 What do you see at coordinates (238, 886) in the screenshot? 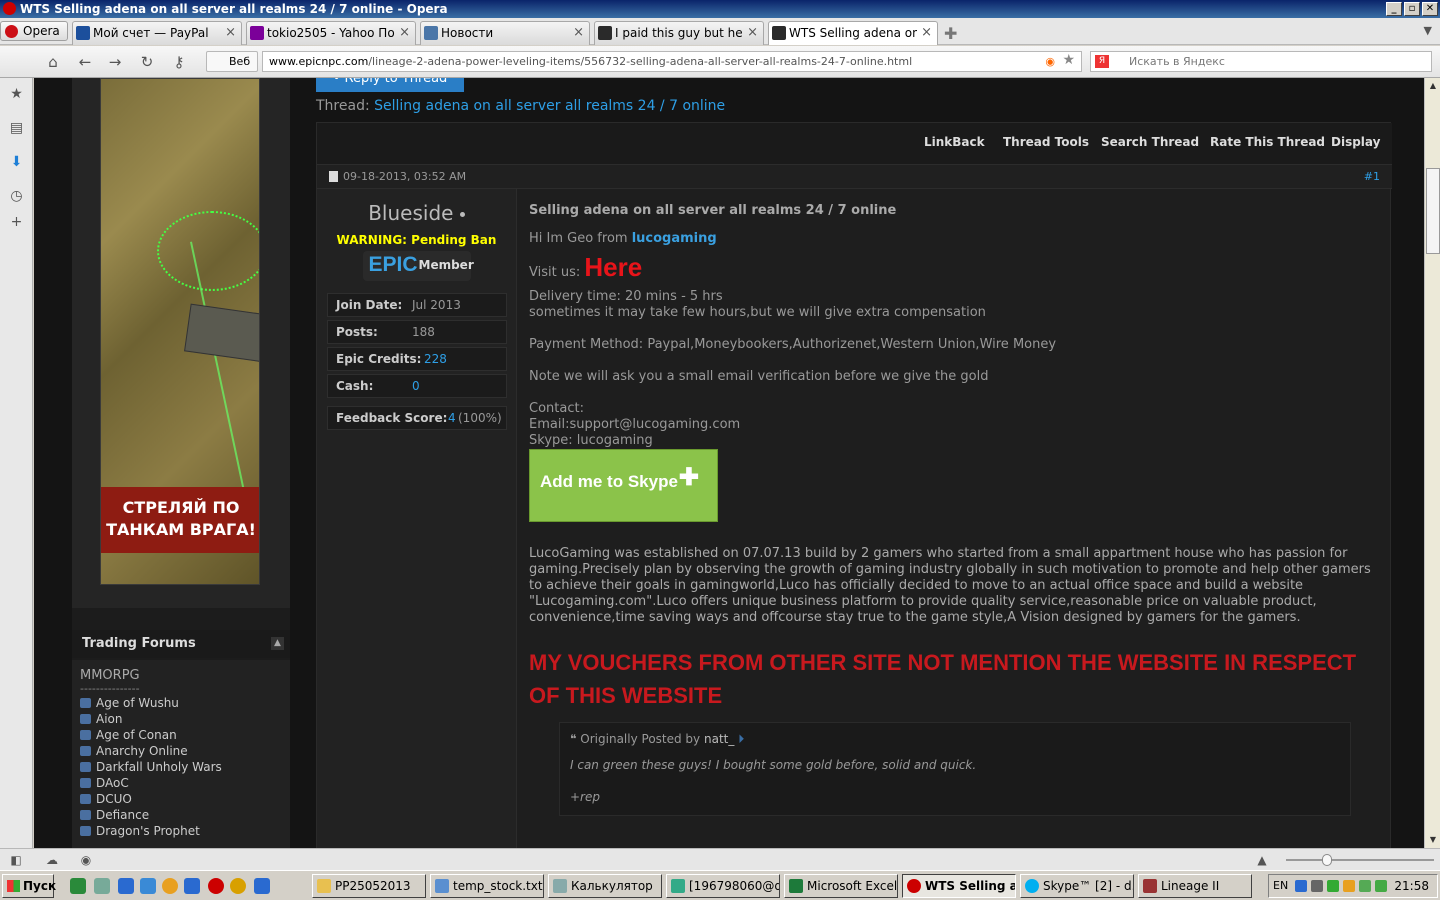
I see `quicklaunch-player-icon` at bounding box center [238, 886].